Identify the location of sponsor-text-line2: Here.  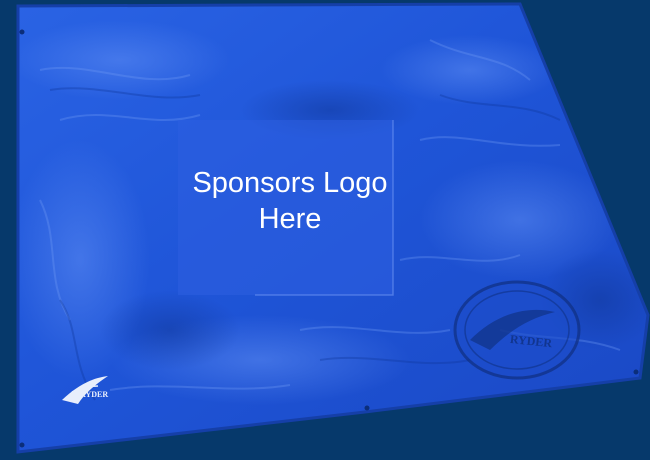
(290, 219).